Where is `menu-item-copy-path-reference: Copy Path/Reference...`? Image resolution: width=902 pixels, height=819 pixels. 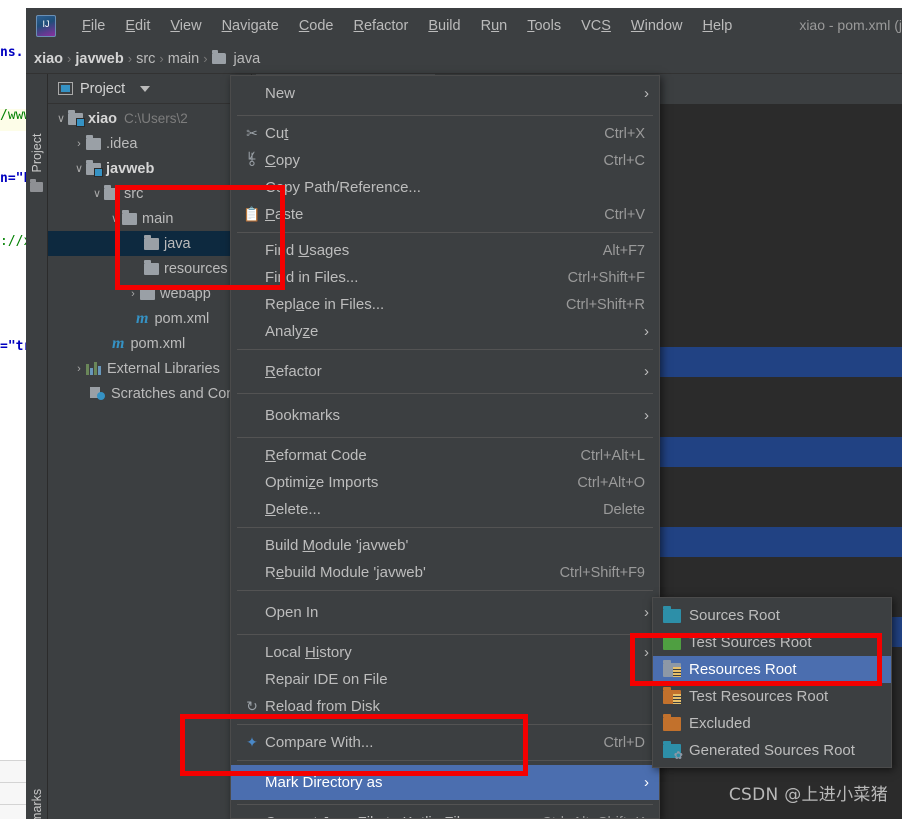 menu-item-copy-path-reference: Copy Path/Reference... is located at coordinates (445, 187).